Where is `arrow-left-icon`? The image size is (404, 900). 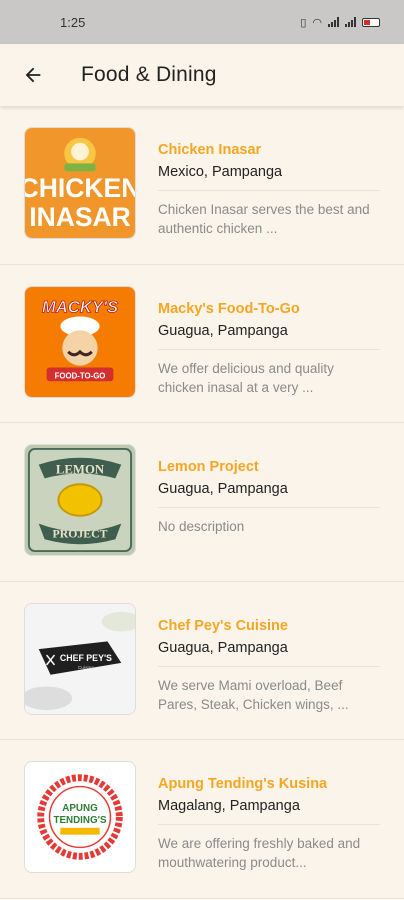
arrow-left-icon is located at coordinates (33, 75).